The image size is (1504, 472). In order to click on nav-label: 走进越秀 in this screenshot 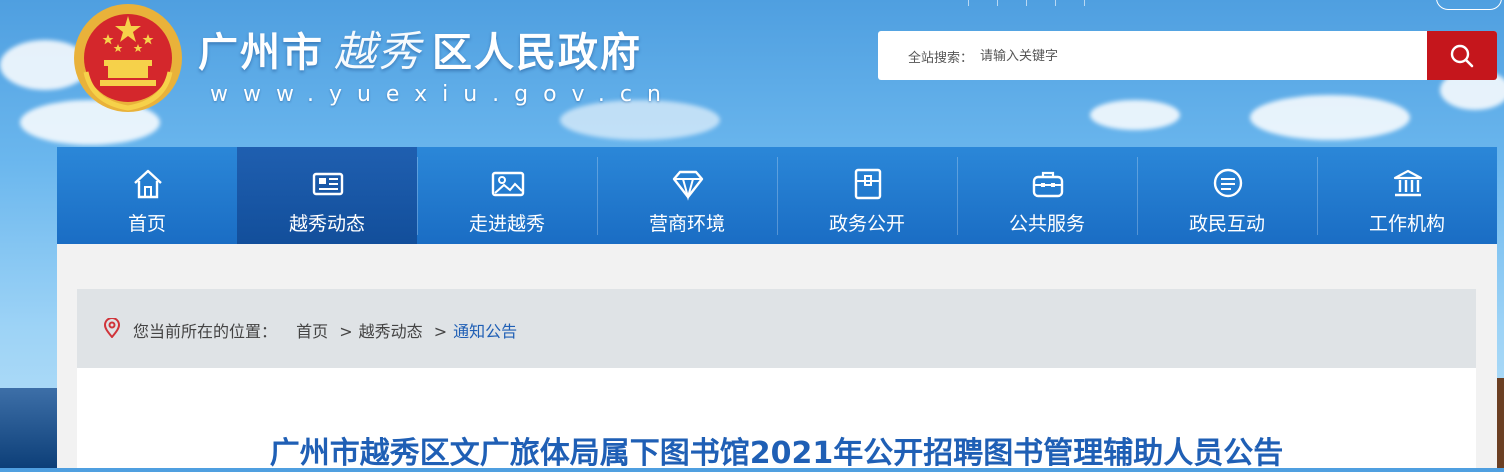, I will do `click(506, 224)`.